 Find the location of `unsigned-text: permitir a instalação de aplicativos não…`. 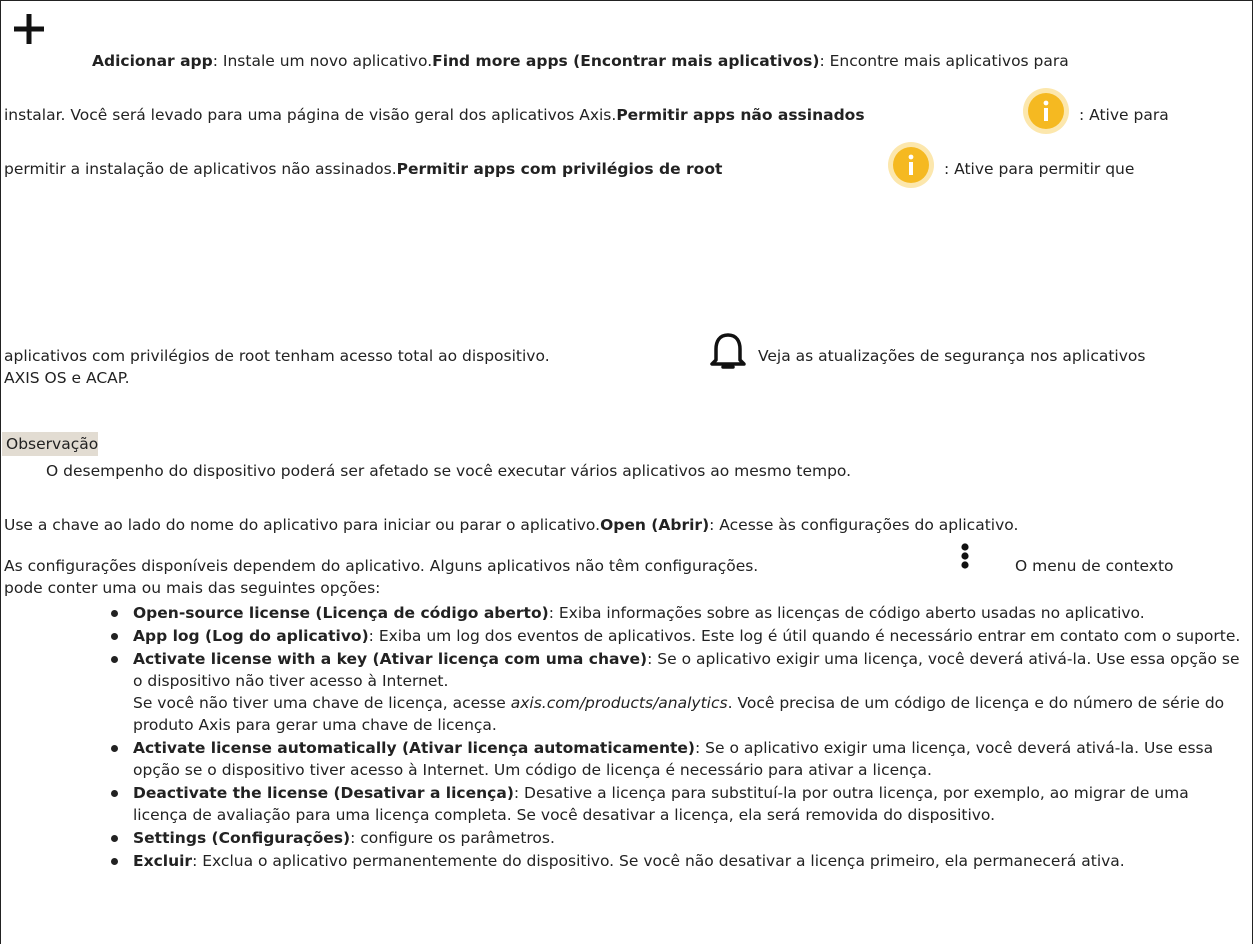

unsigned-text: permitir a instalação de aplicativos não… is located at coordinates (200, 169).